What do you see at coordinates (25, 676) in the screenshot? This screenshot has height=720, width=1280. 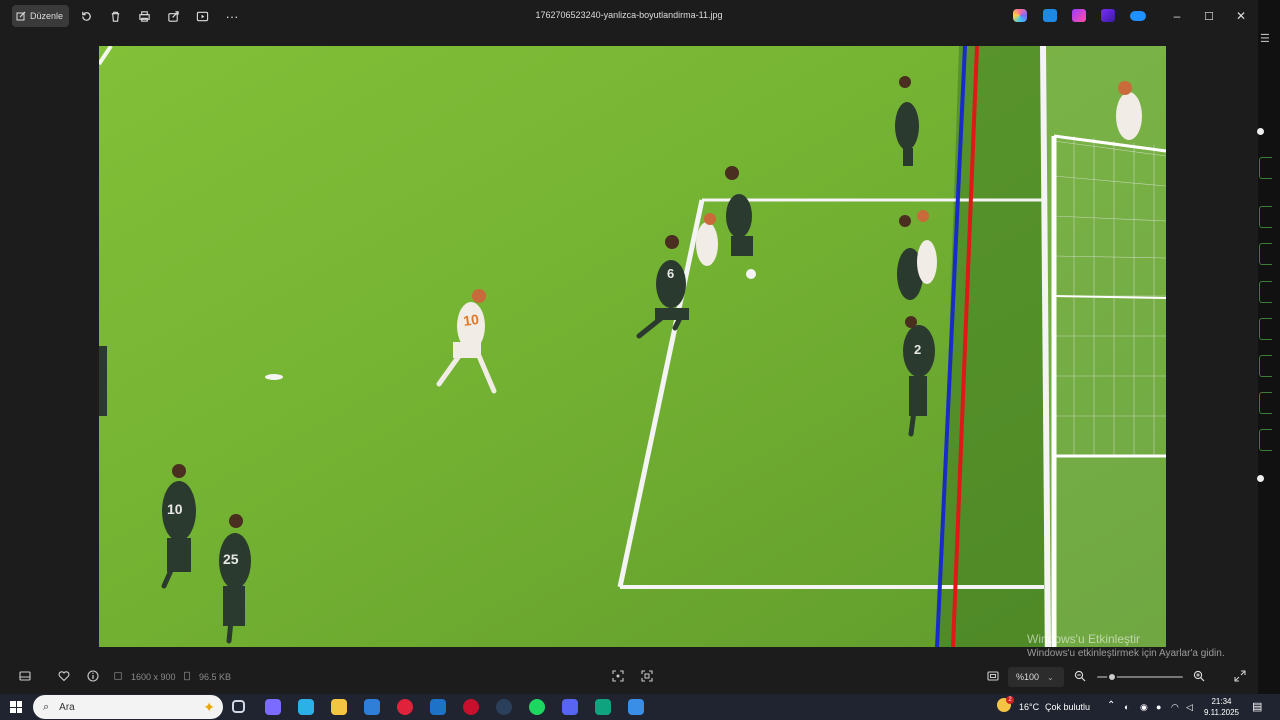 I see `filmstrip-icon` at bounding box center [25, 676].